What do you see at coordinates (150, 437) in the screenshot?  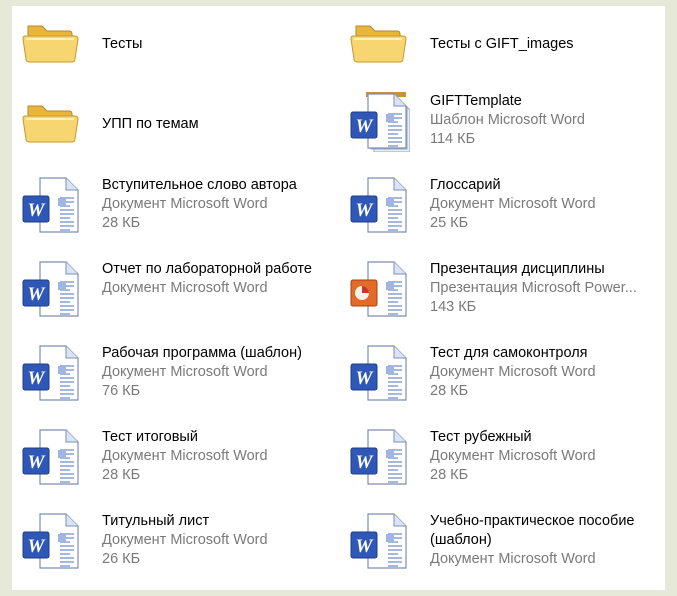 I see `file-name: Тест итоговый` at bounding box center [150, 437].